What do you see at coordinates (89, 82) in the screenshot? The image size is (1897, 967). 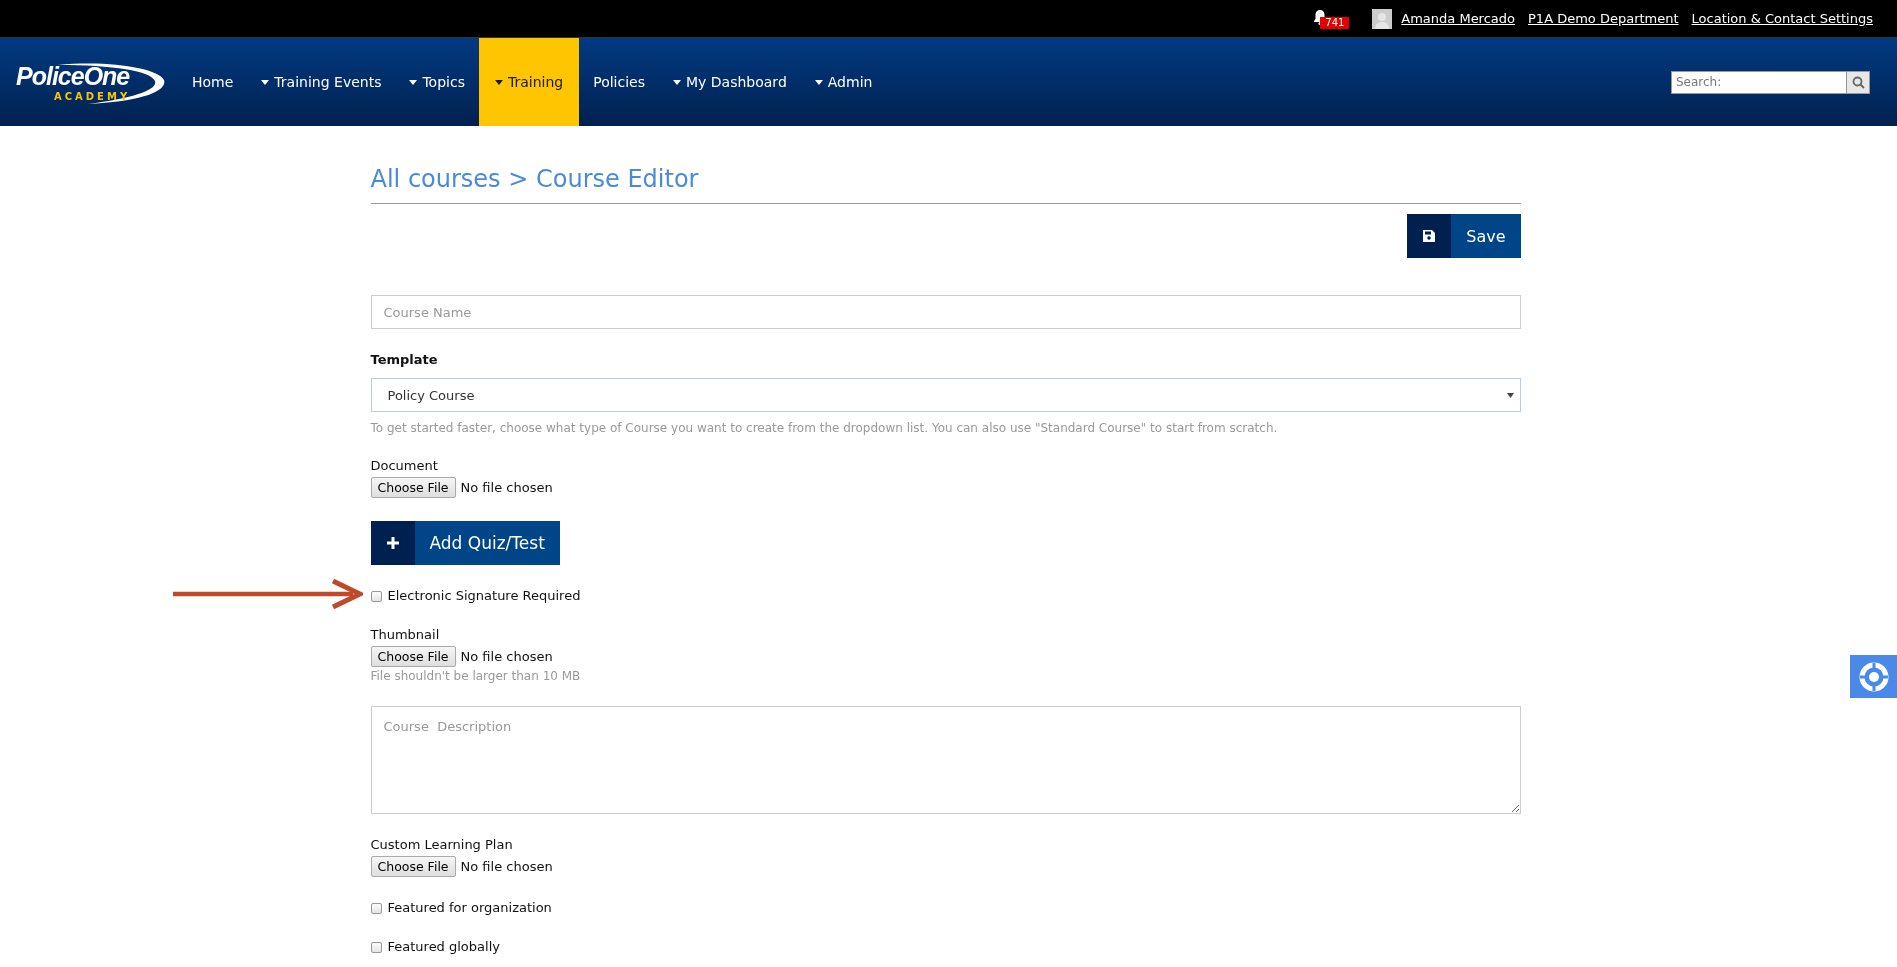 I see `logo: PoliceOne ACADEMY` at bounding box center [89, 82].